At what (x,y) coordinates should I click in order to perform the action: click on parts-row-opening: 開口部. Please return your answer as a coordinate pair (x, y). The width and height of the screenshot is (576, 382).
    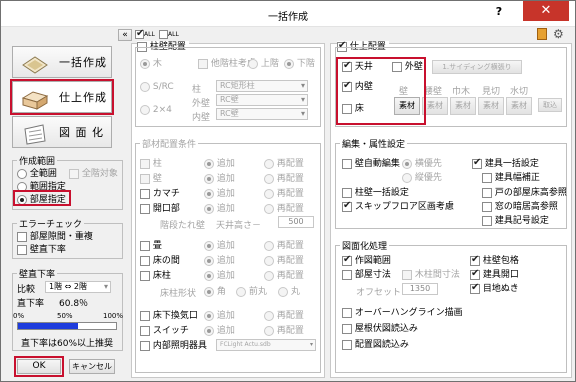
    Looking at the image, I should click on (160, 209).